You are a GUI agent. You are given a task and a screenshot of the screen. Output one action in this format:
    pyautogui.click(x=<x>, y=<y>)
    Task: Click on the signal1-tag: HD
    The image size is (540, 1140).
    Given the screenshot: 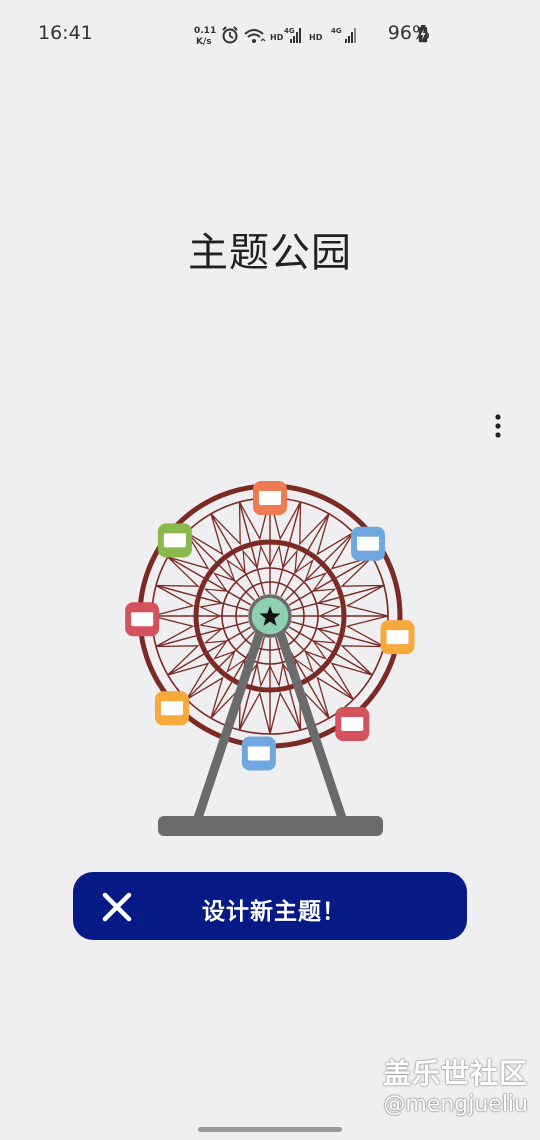 What is the action you would take?
    pyautogui.click(x=277, y=37)
    